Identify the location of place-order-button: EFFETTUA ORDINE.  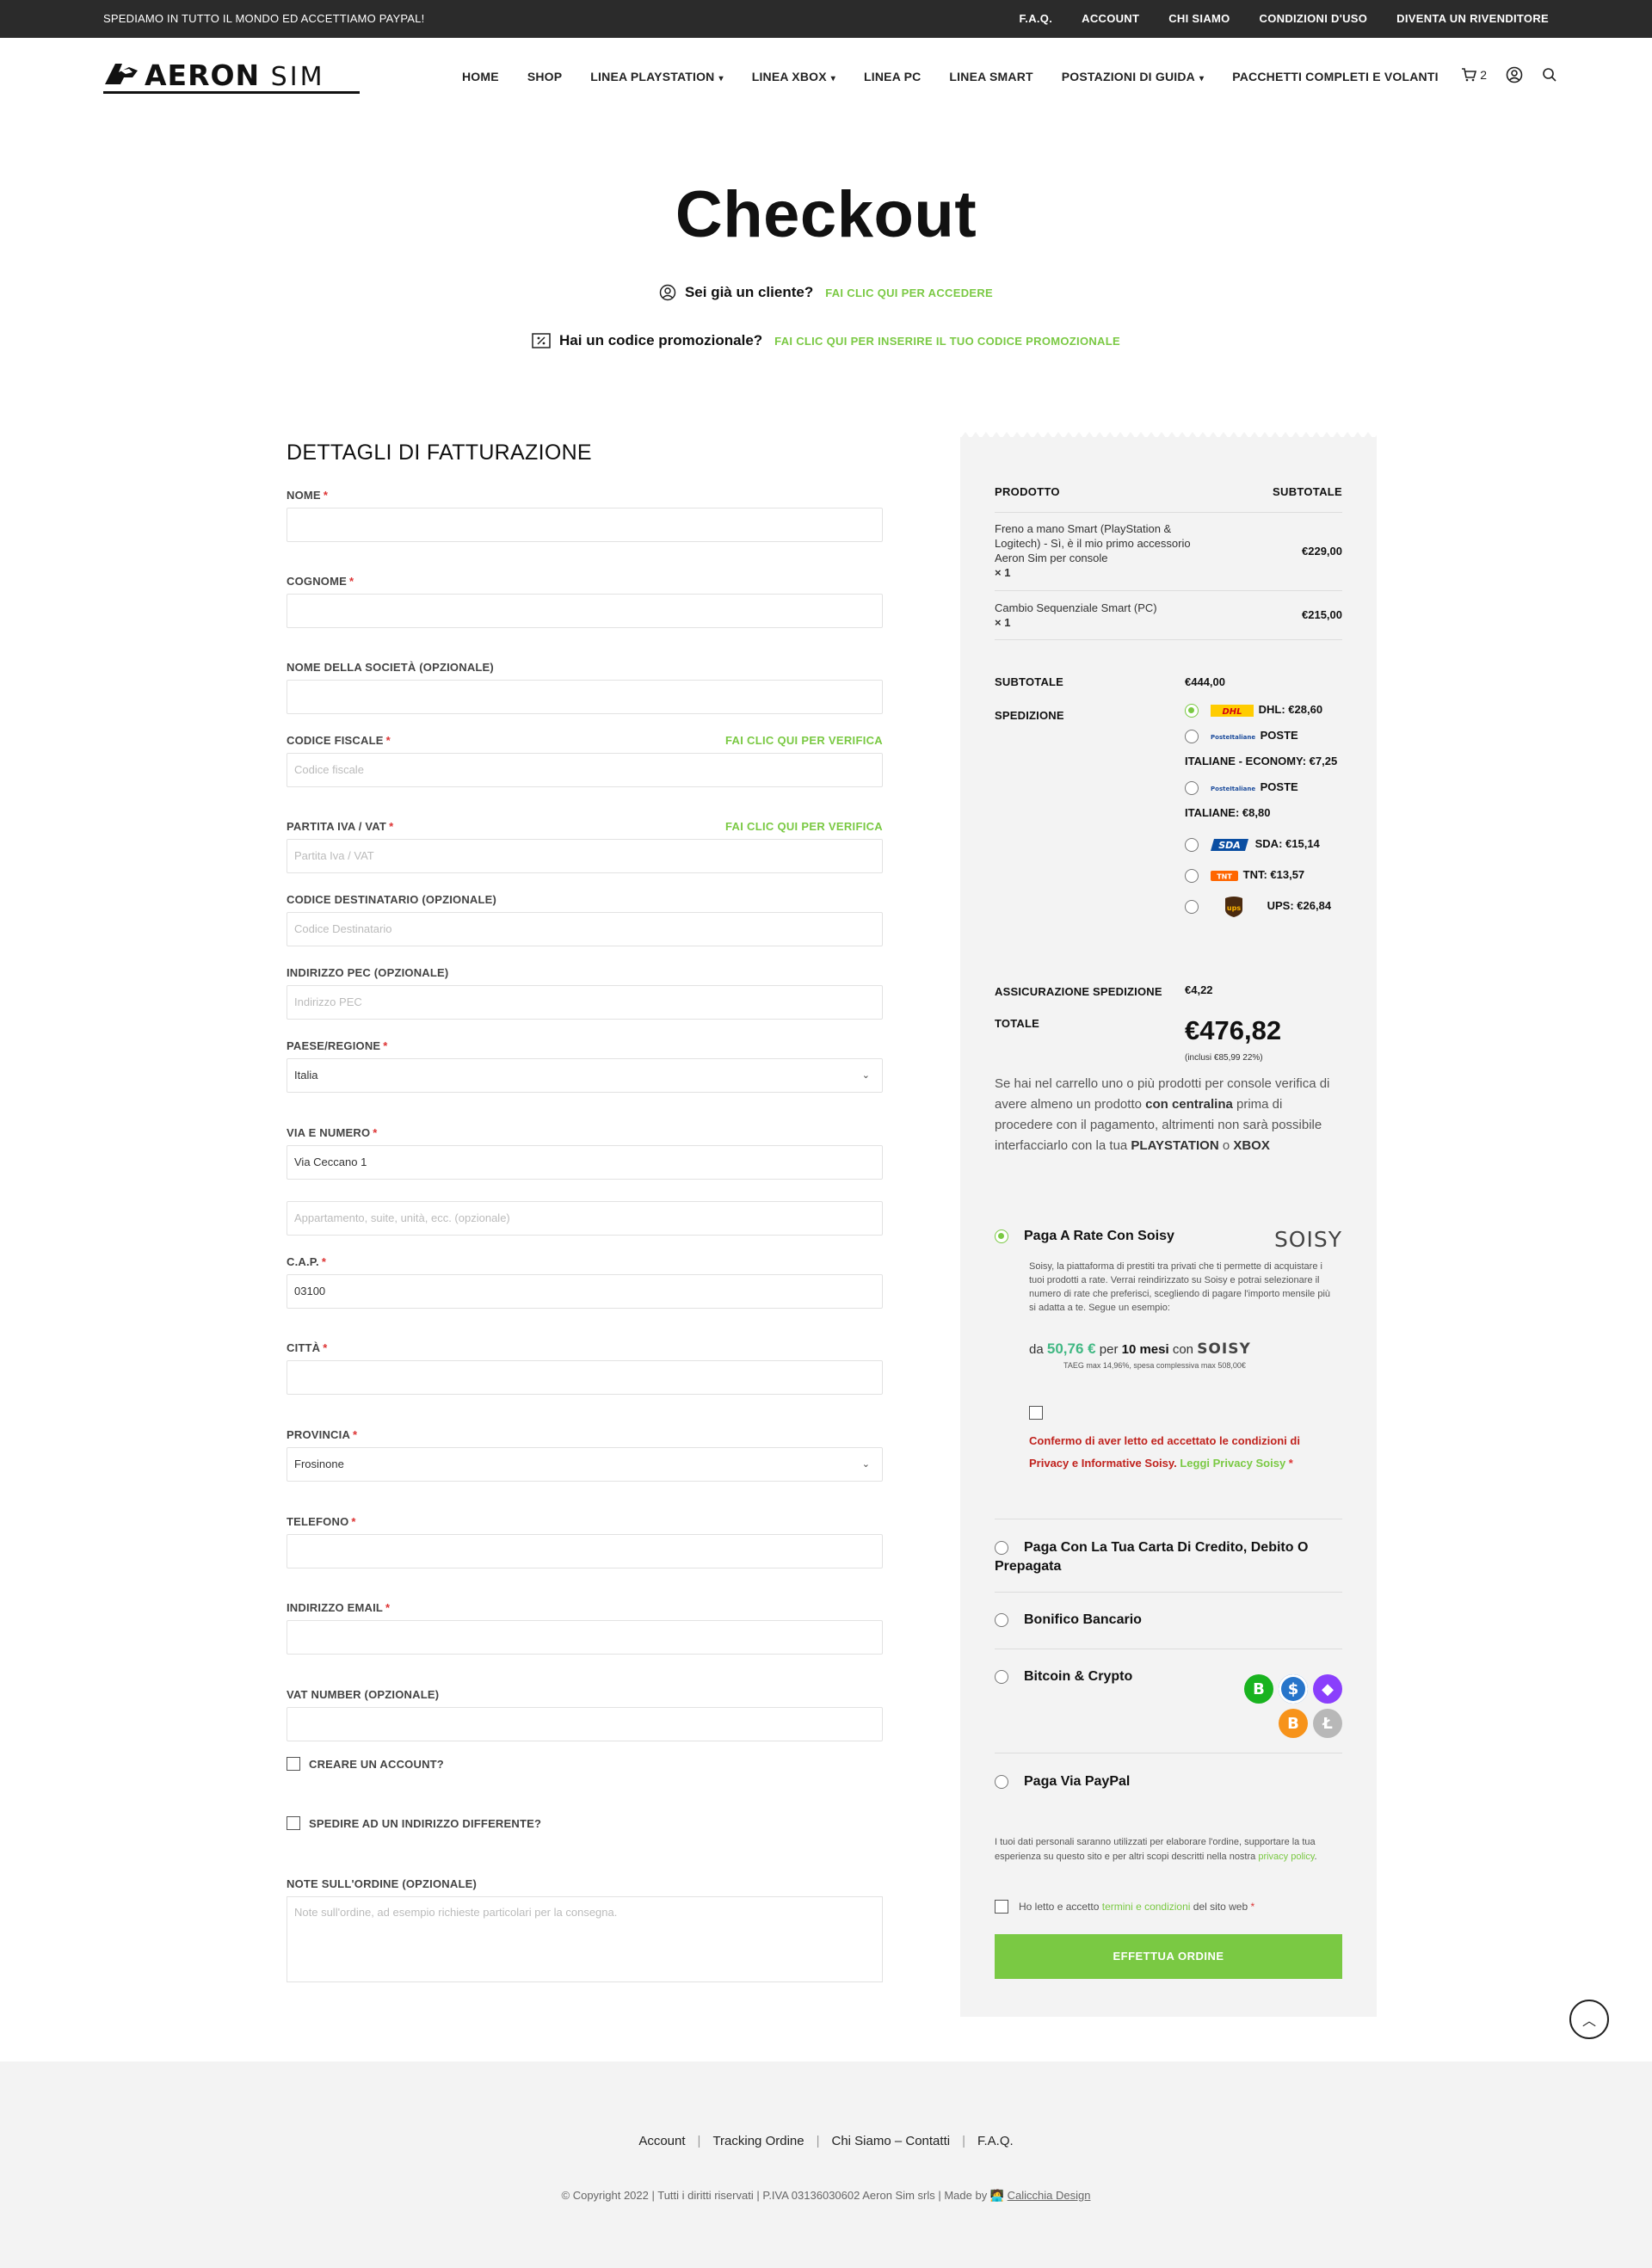
(1168, 1957).